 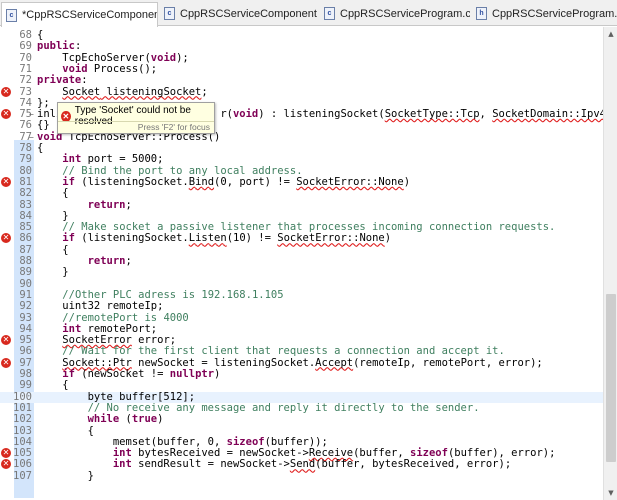 I want to click on code-line: 107 }, so click(x=301, y=475).